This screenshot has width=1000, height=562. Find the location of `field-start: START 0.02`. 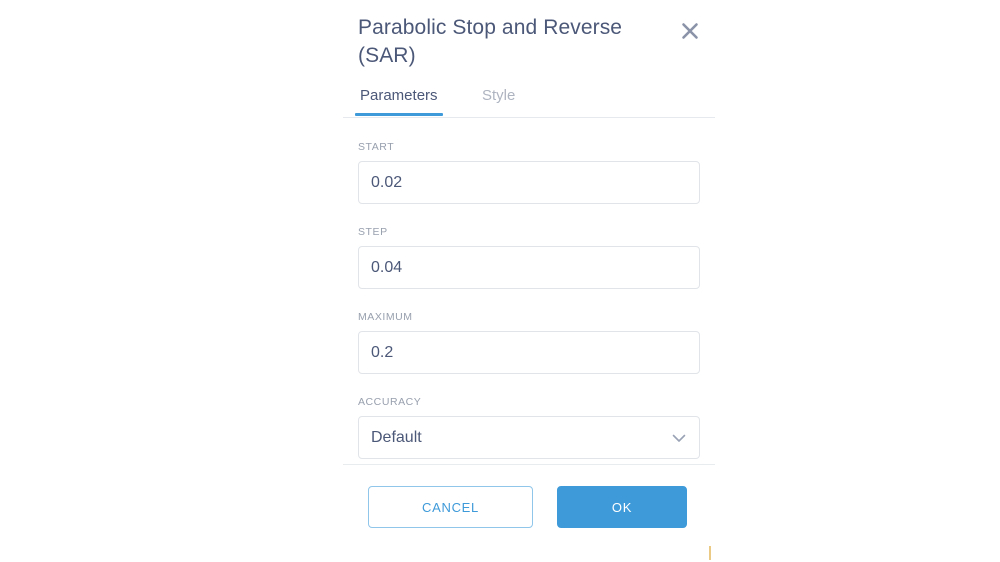

field-start: START 0.02 is located at coordinates (529, 172).